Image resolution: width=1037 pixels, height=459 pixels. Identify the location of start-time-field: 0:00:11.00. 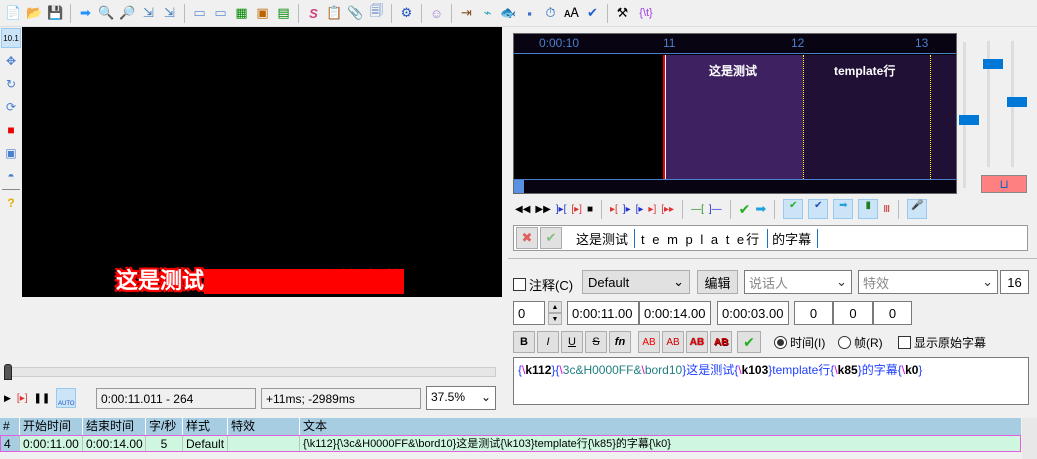
(603, 313).